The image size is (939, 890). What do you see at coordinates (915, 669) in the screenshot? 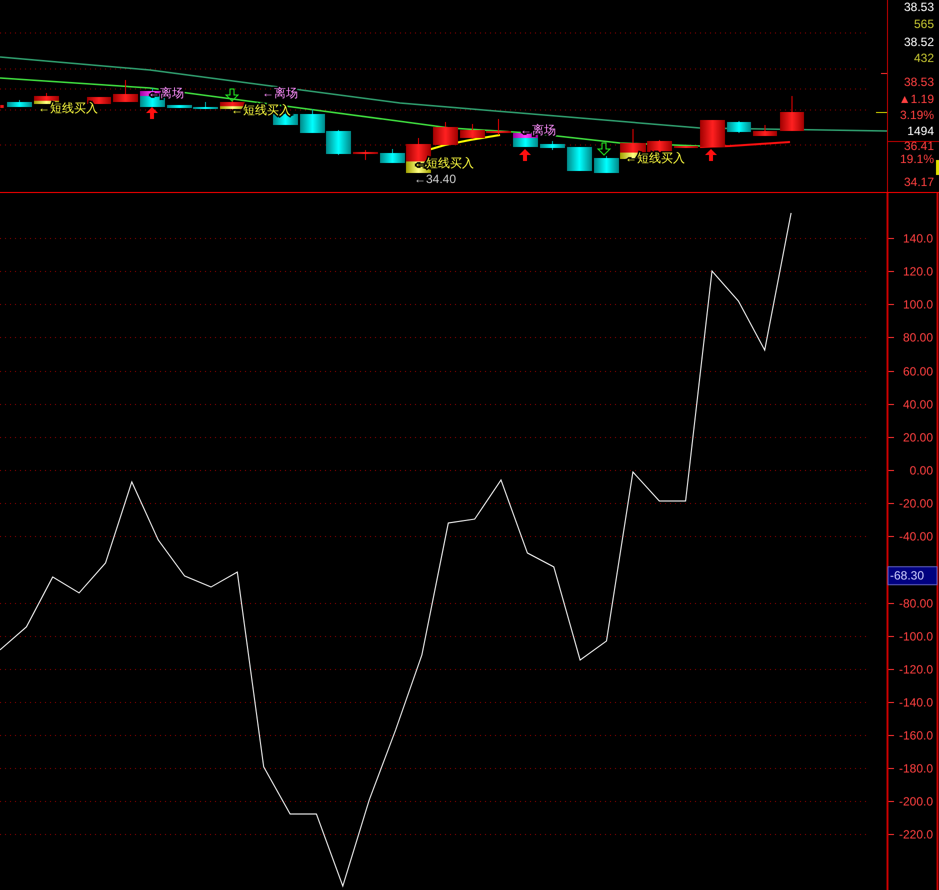
I see `axis-tick-label: -120.0` at bounding box center [915, 669].